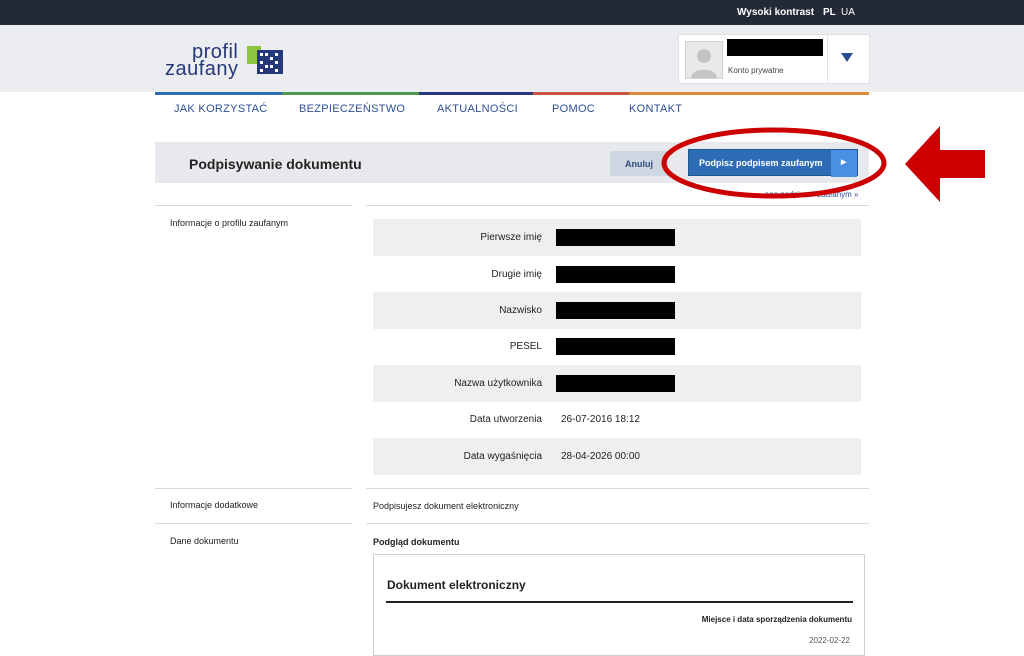  Describe the element at coordinates (774, 59) in the screenshot. I see `user-menu: Konto prywatne` at that location.